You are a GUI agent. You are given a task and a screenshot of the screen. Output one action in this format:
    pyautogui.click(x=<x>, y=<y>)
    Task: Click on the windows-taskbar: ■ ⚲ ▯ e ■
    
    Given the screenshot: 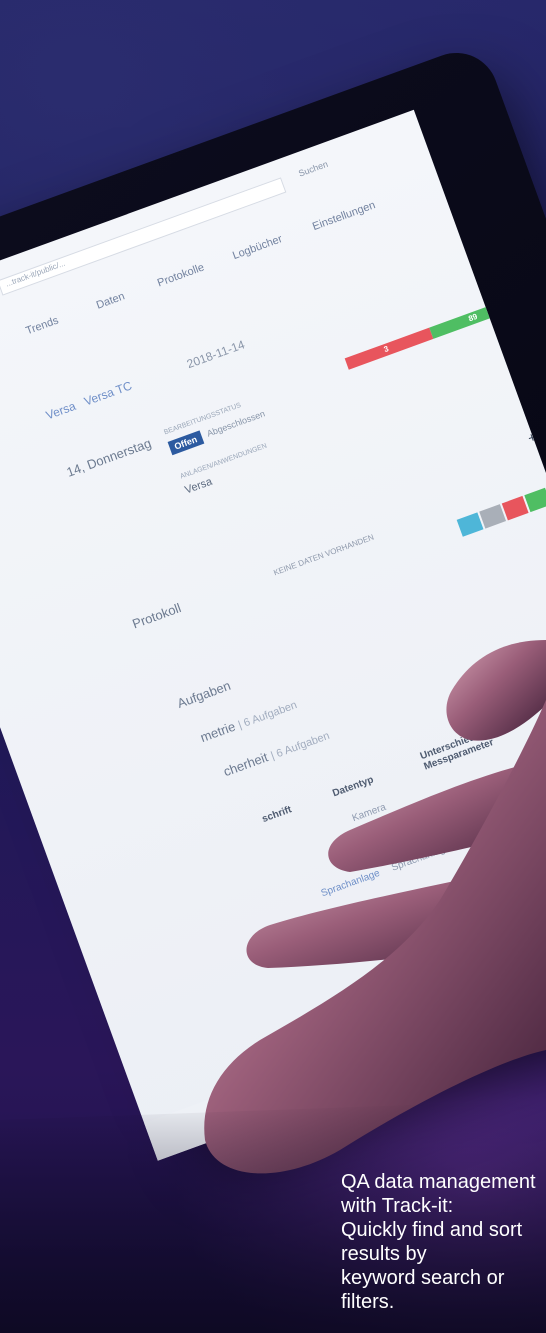 What is the action you would take?
    pyautogui.click(x=345, y=1039)
    